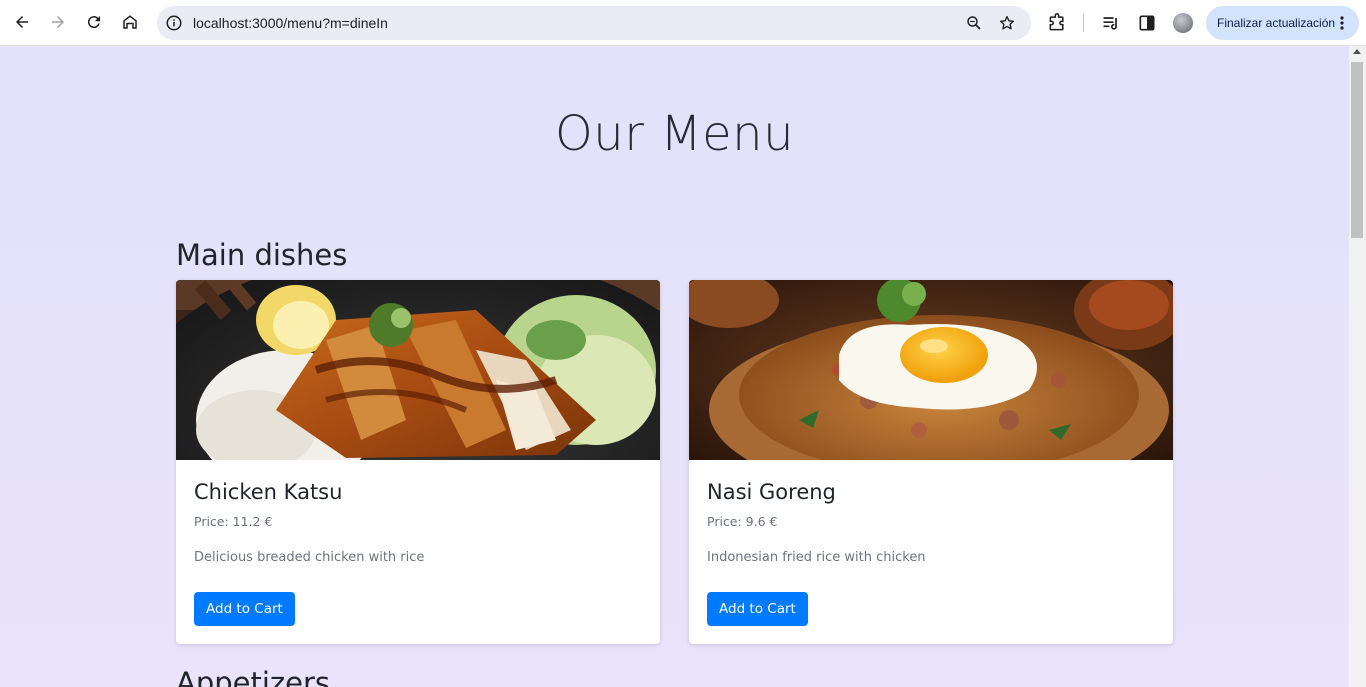  I want to click on media-control-icon, so click(1111, 23).